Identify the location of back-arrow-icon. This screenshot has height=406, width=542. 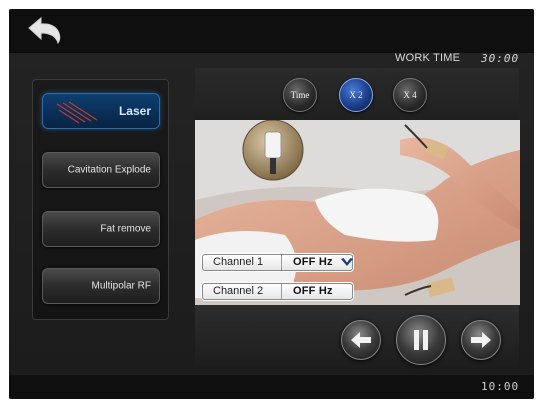
(44, 30).